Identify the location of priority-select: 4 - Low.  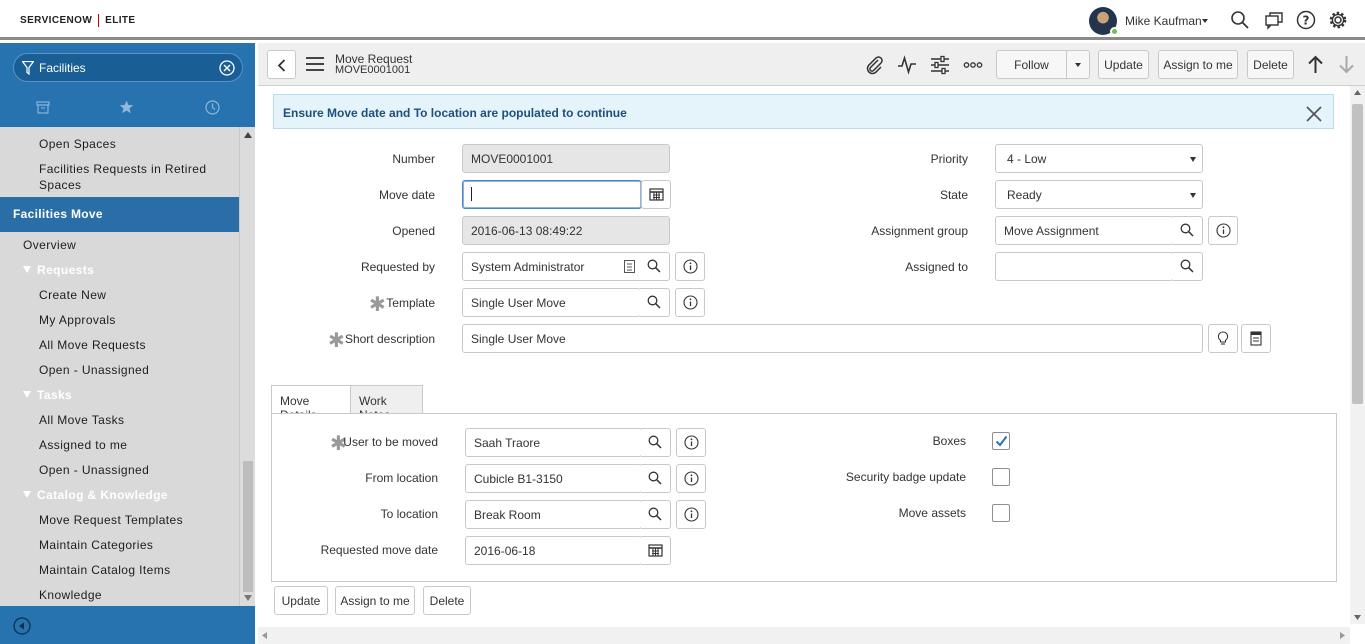
(1099, 158).